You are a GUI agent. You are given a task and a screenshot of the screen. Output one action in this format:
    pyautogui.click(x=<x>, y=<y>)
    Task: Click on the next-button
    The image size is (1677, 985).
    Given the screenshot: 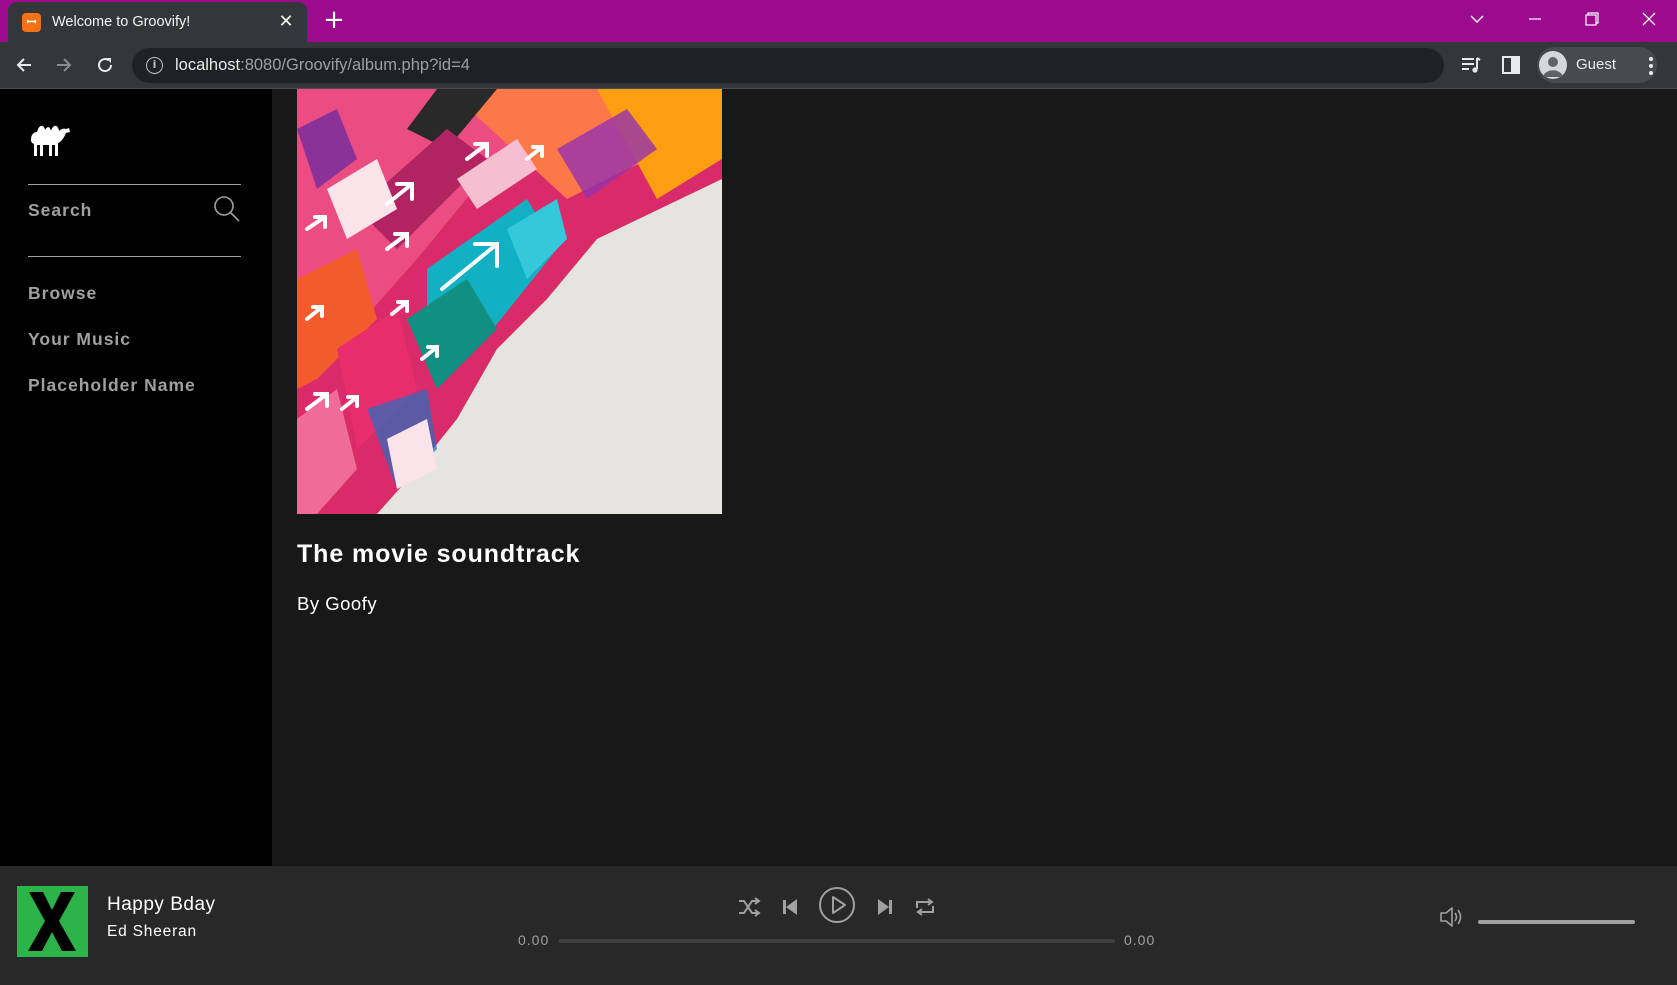 What is the action you would take?
    pyautogui.click(x=885, y=907)
    